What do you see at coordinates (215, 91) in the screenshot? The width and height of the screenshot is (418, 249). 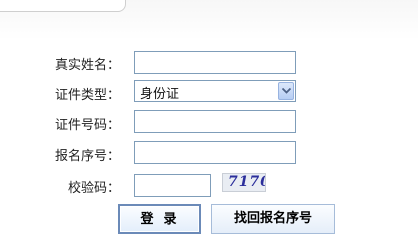 I see `id-type-select: 身份证` at bounding box center [215, 91].